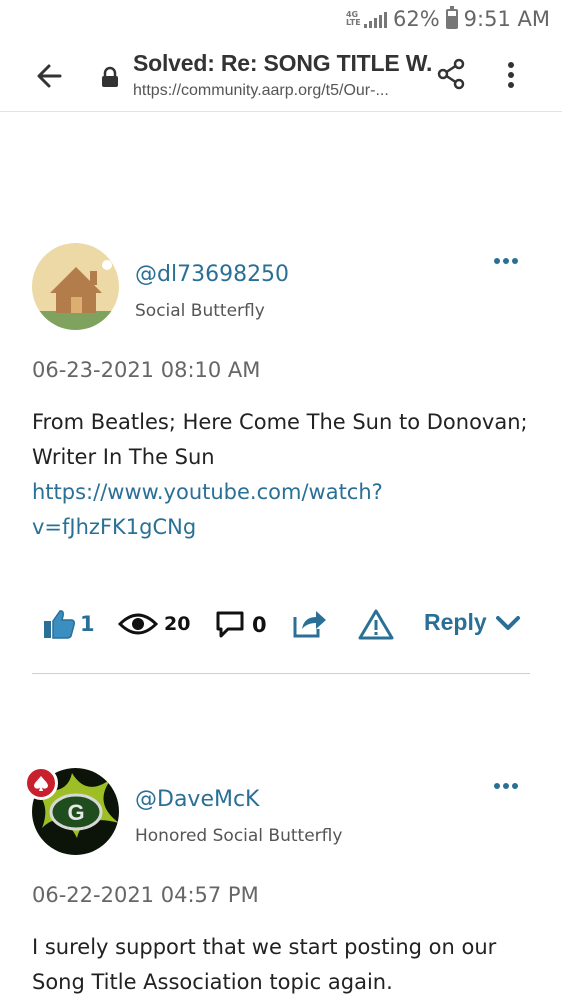 The width and height of the screenshot is (562, 999). Describe the element at coordinates (239, 836) in the screenshot. I see `user-rank: Honored Social Butterfly` at that location.